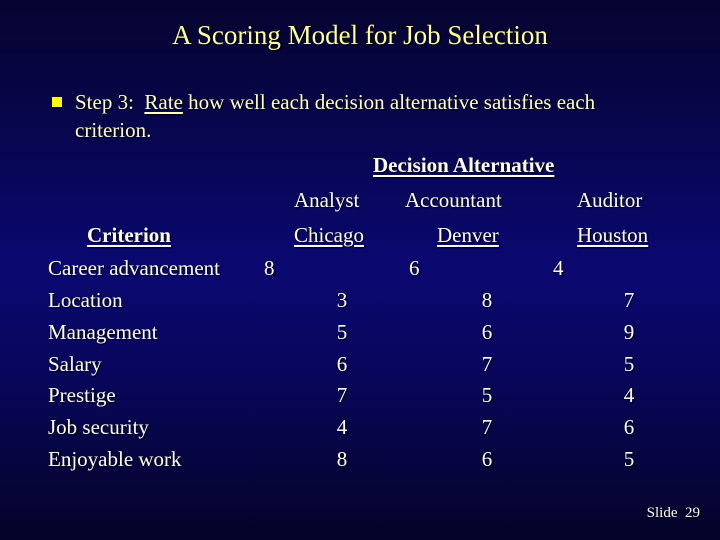 The image size is (720, 540). Describe the element at coordinates (98, 427) in the screenshot. I see `criterion-label: Job security` at that location.